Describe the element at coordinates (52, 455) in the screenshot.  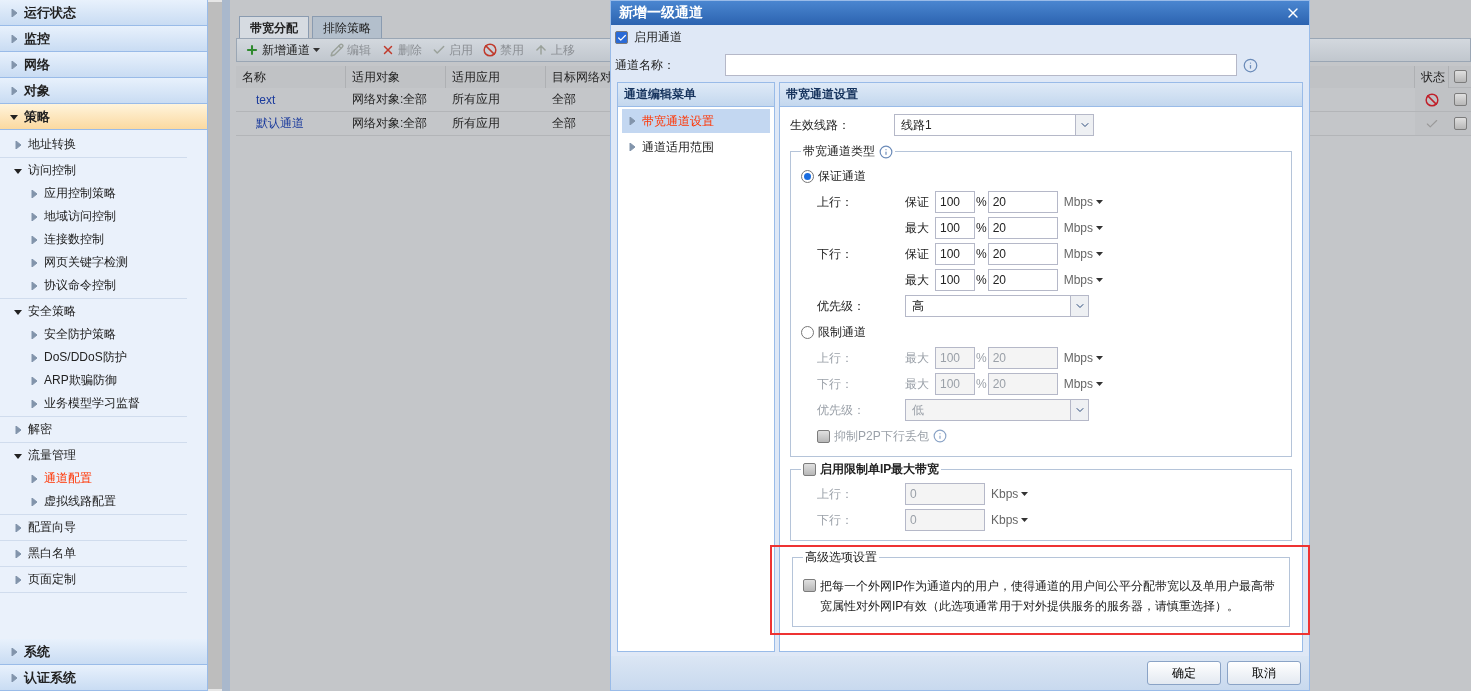
I see `sidebar-item: 流量管理` at that location.